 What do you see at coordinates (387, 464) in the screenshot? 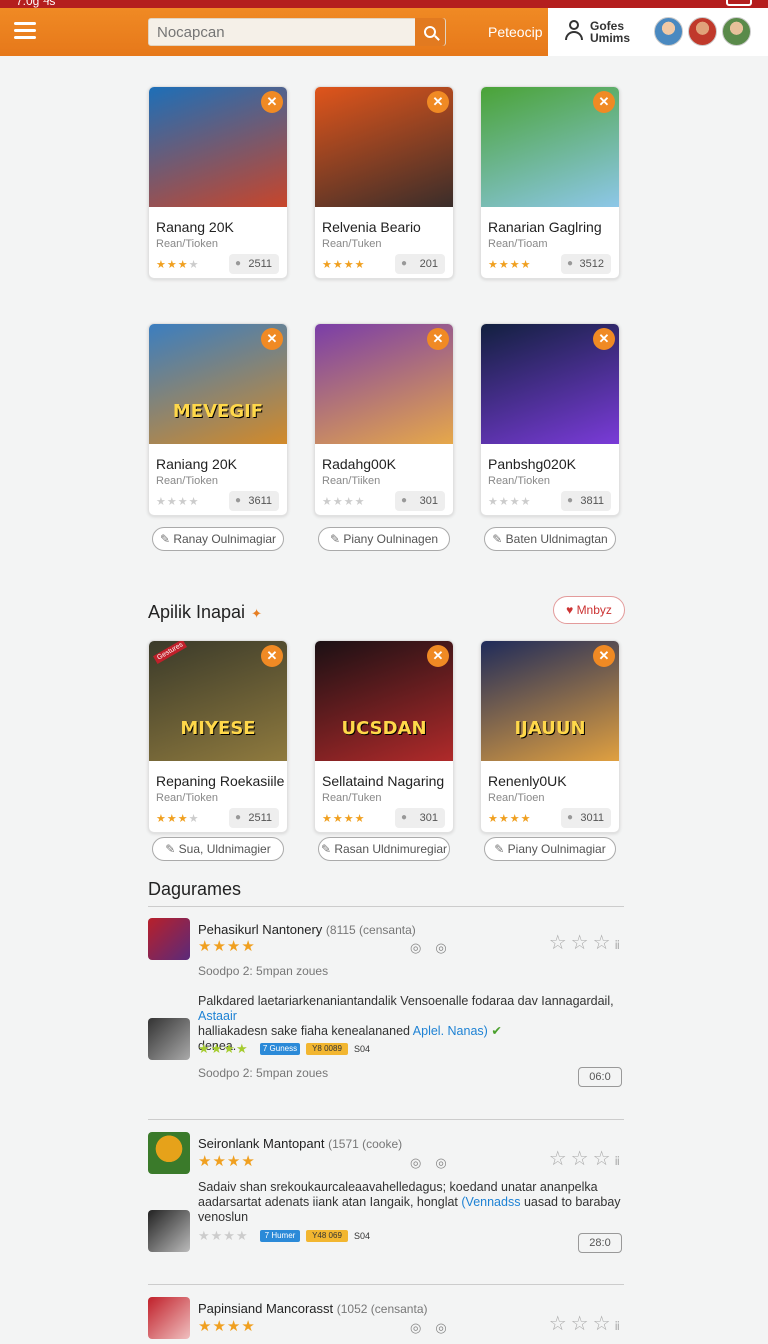
I see `game-title: Radahg00K` at bounding box center [387, 464].